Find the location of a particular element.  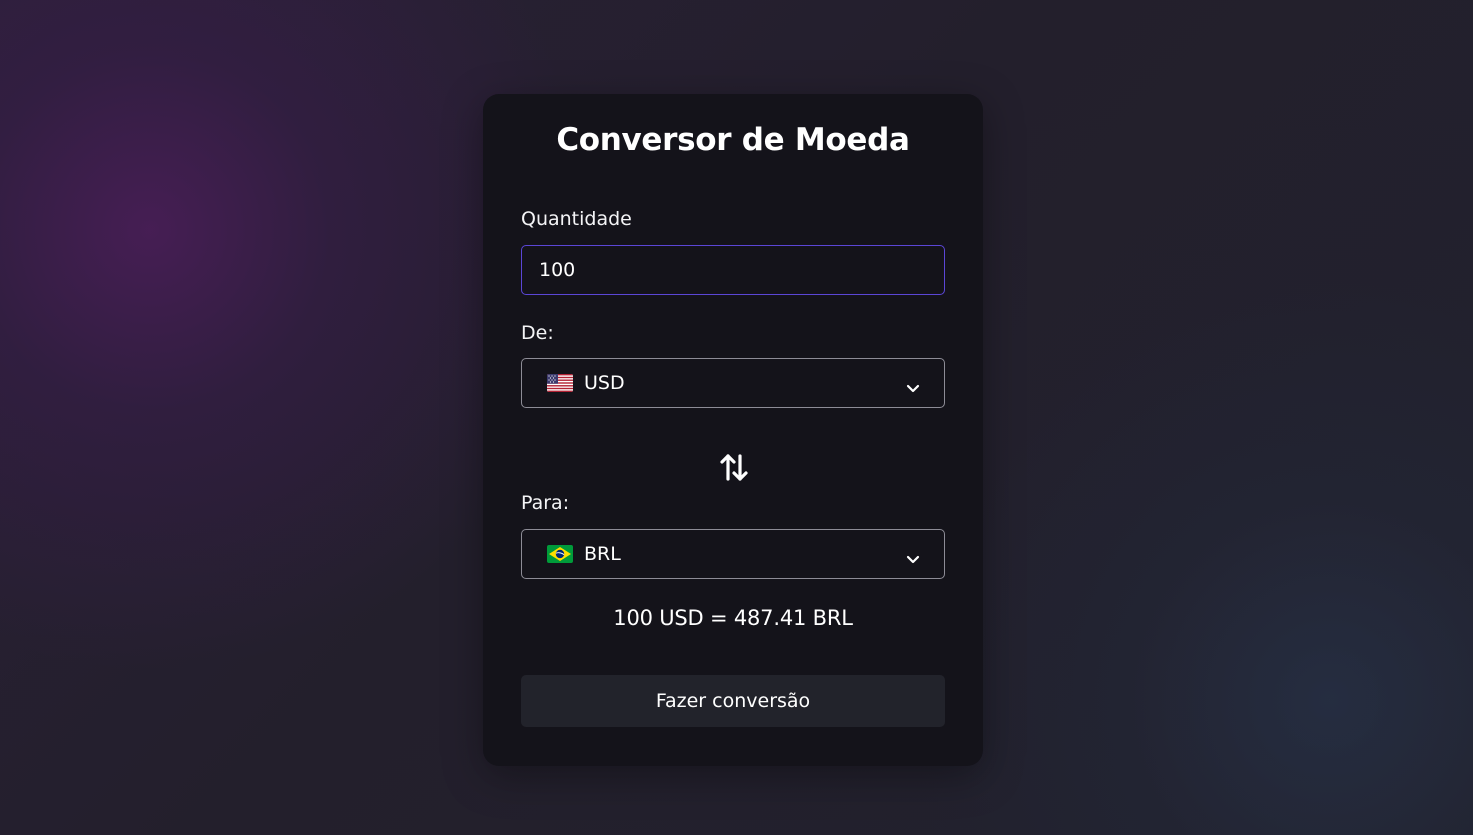

to-currency-value: BRL is located at coordinates (602, 554).